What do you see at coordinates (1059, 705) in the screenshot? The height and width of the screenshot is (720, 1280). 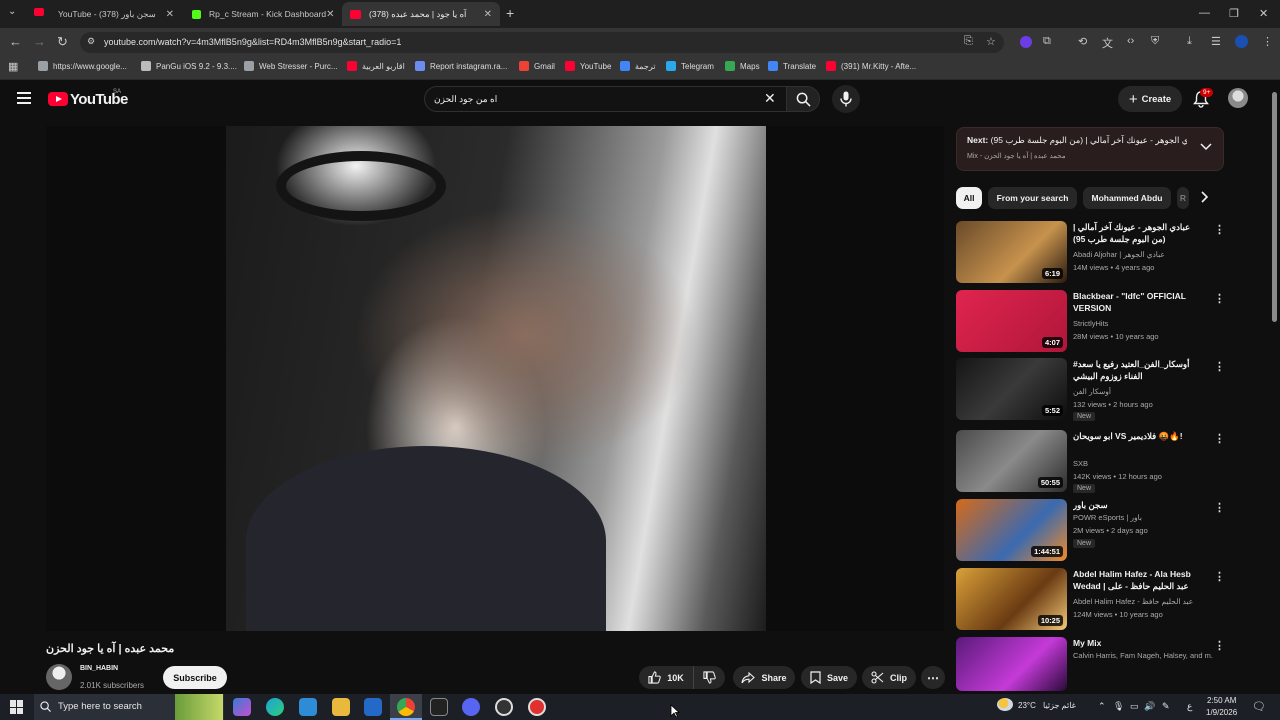 I see `weather-description: غائم جزئيا` at bounding box center [1059, 705].